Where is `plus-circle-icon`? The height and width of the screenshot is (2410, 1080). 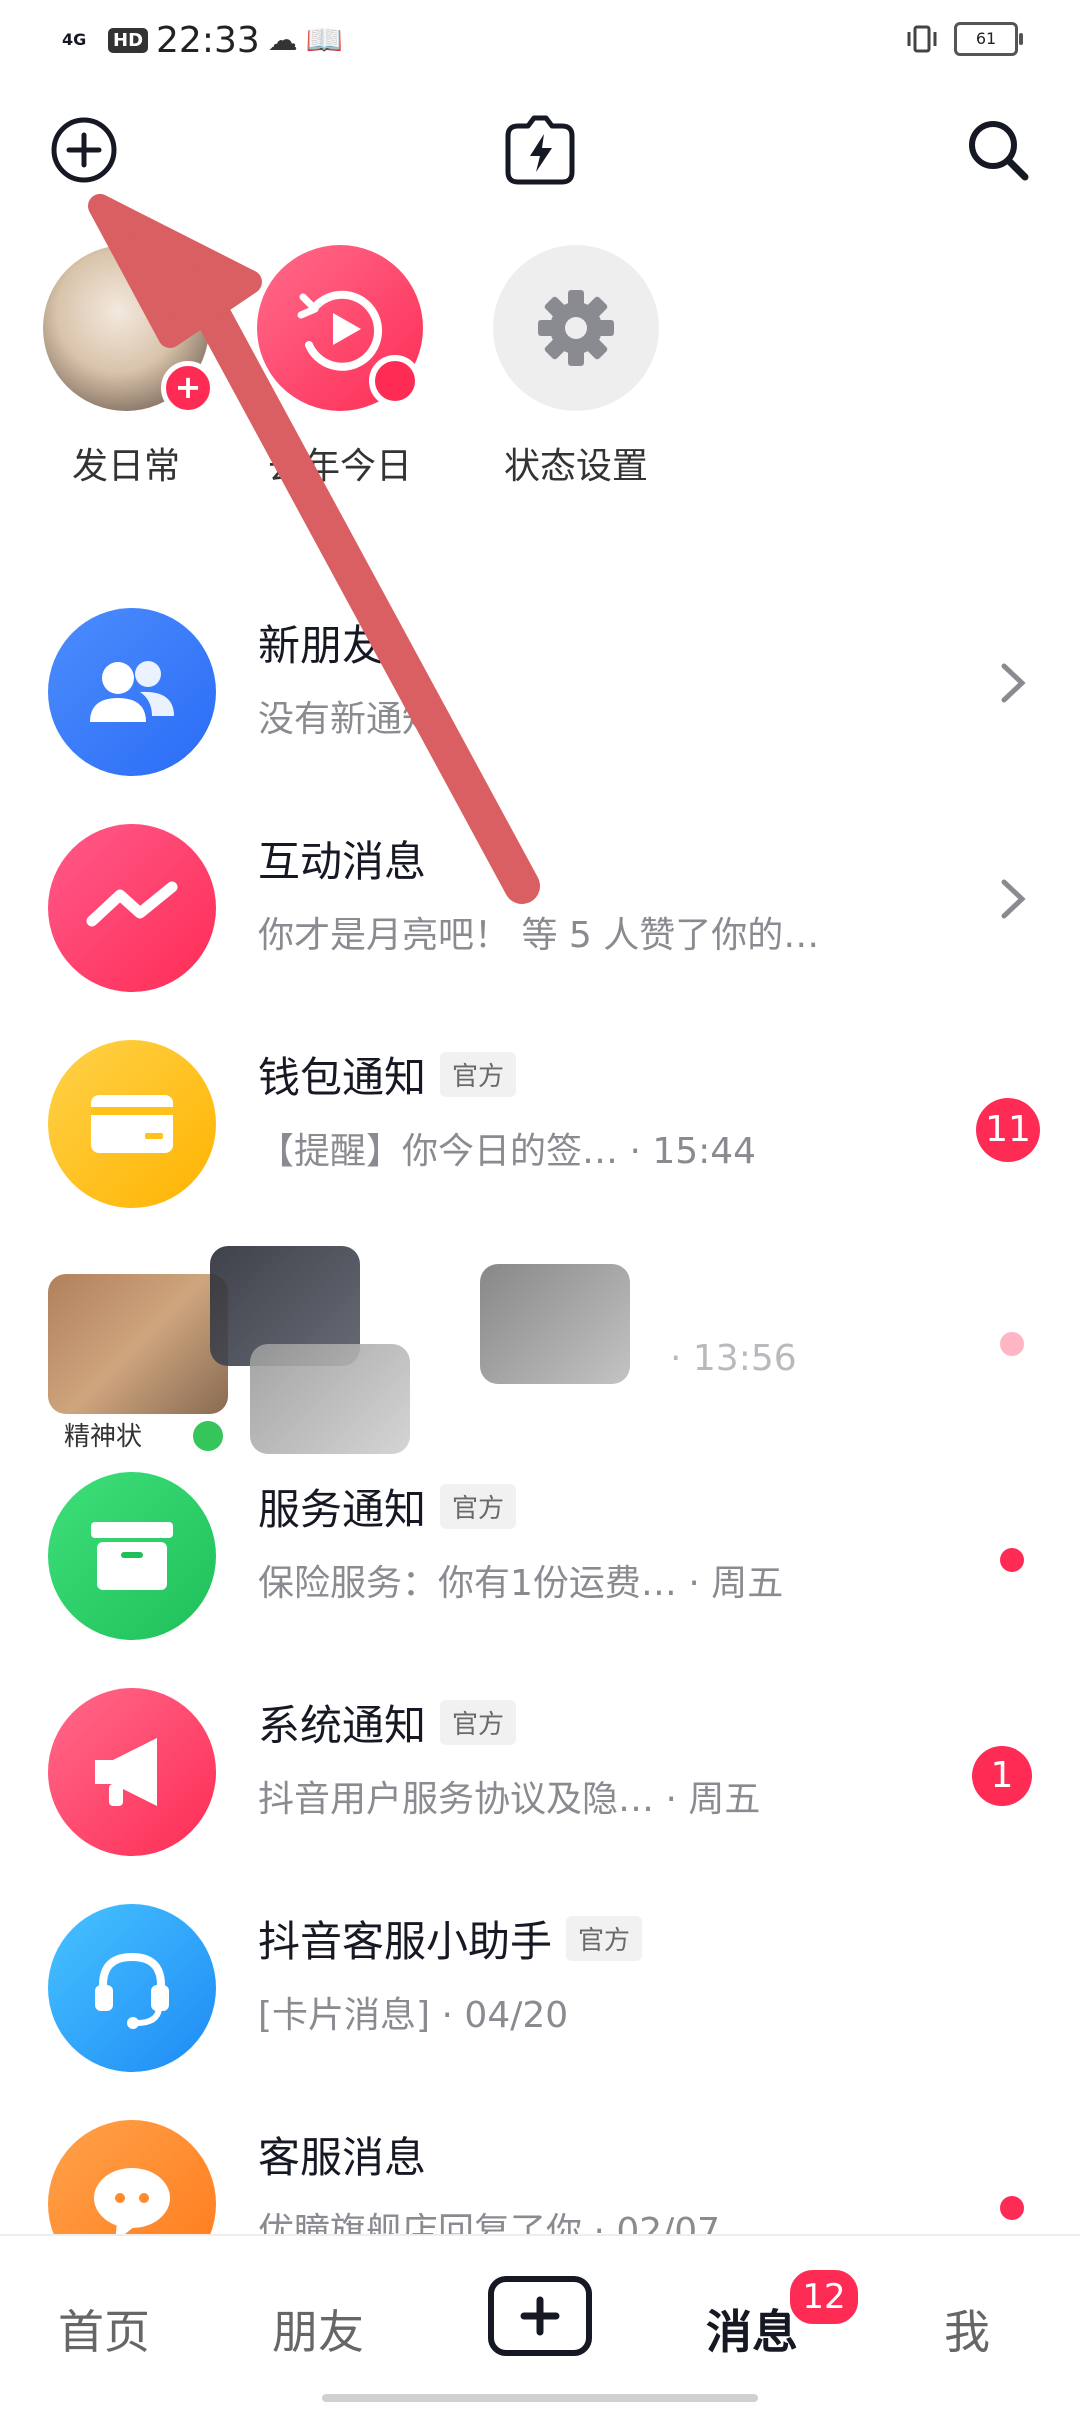 plus-circle-icon is located at coordinates (84, 150).